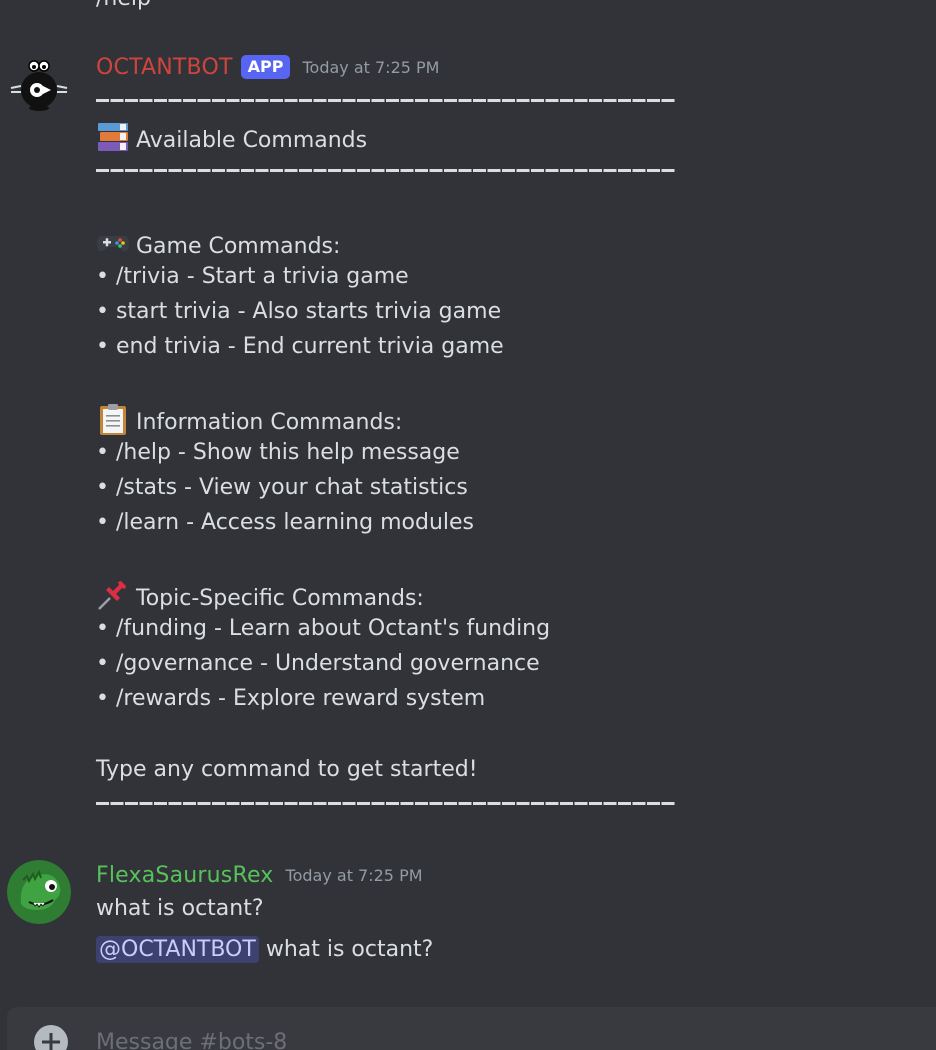 This screenshot has height=1050, width=936. I want to click on bot-bee-icon, so click(39, 84).